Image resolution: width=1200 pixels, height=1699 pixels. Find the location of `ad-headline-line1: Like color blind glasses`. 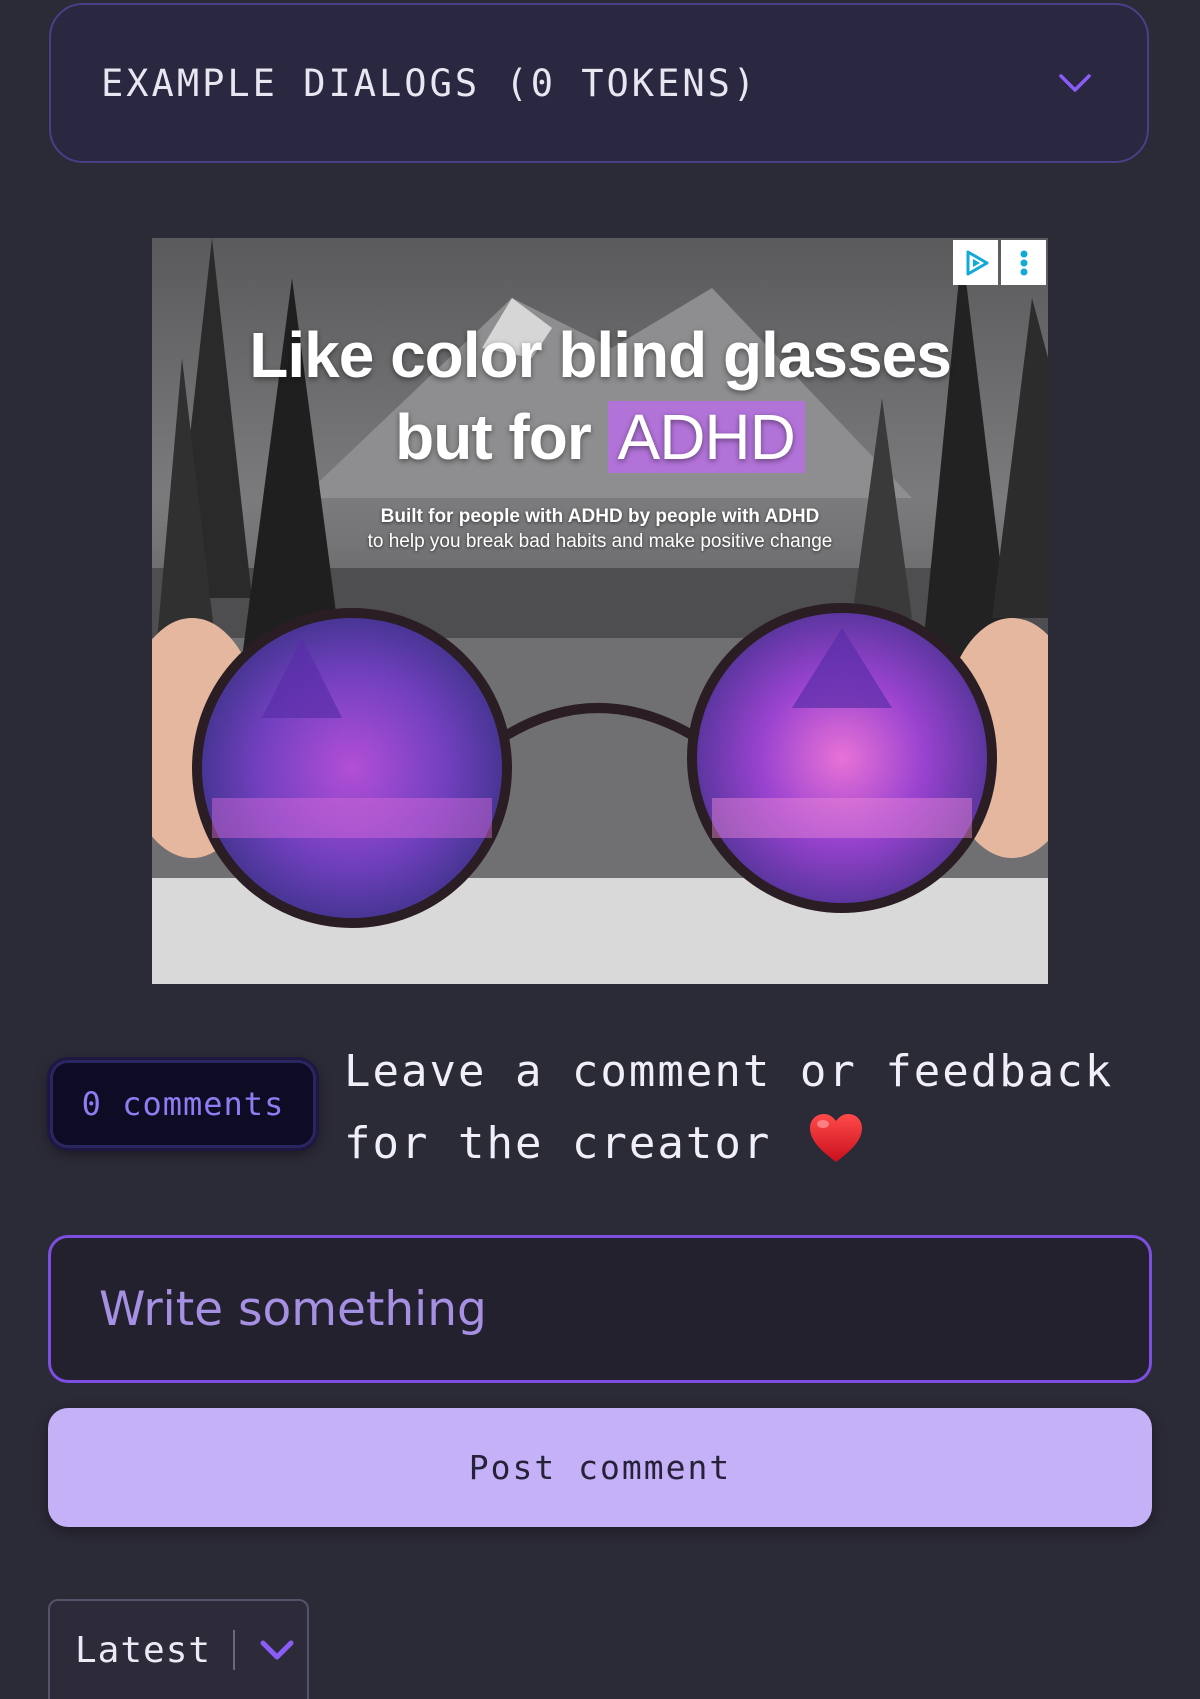

ad-headline-line1: Like color blind glasses is located at coordinates (600, 355).